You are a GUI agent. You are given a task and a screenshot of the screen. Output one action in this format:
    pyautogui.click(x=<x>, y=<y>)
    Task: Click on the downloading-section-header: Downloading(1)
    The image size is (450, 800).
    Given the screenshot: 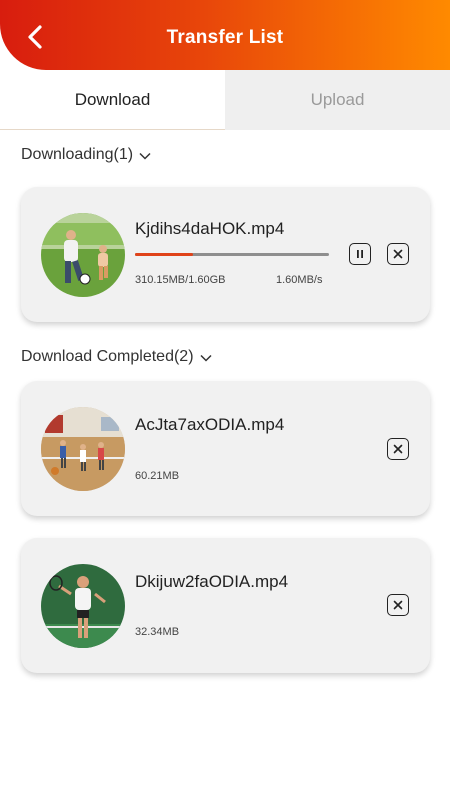 What is the action you would take?
    pyautogui.click(x=86, y=155)
    